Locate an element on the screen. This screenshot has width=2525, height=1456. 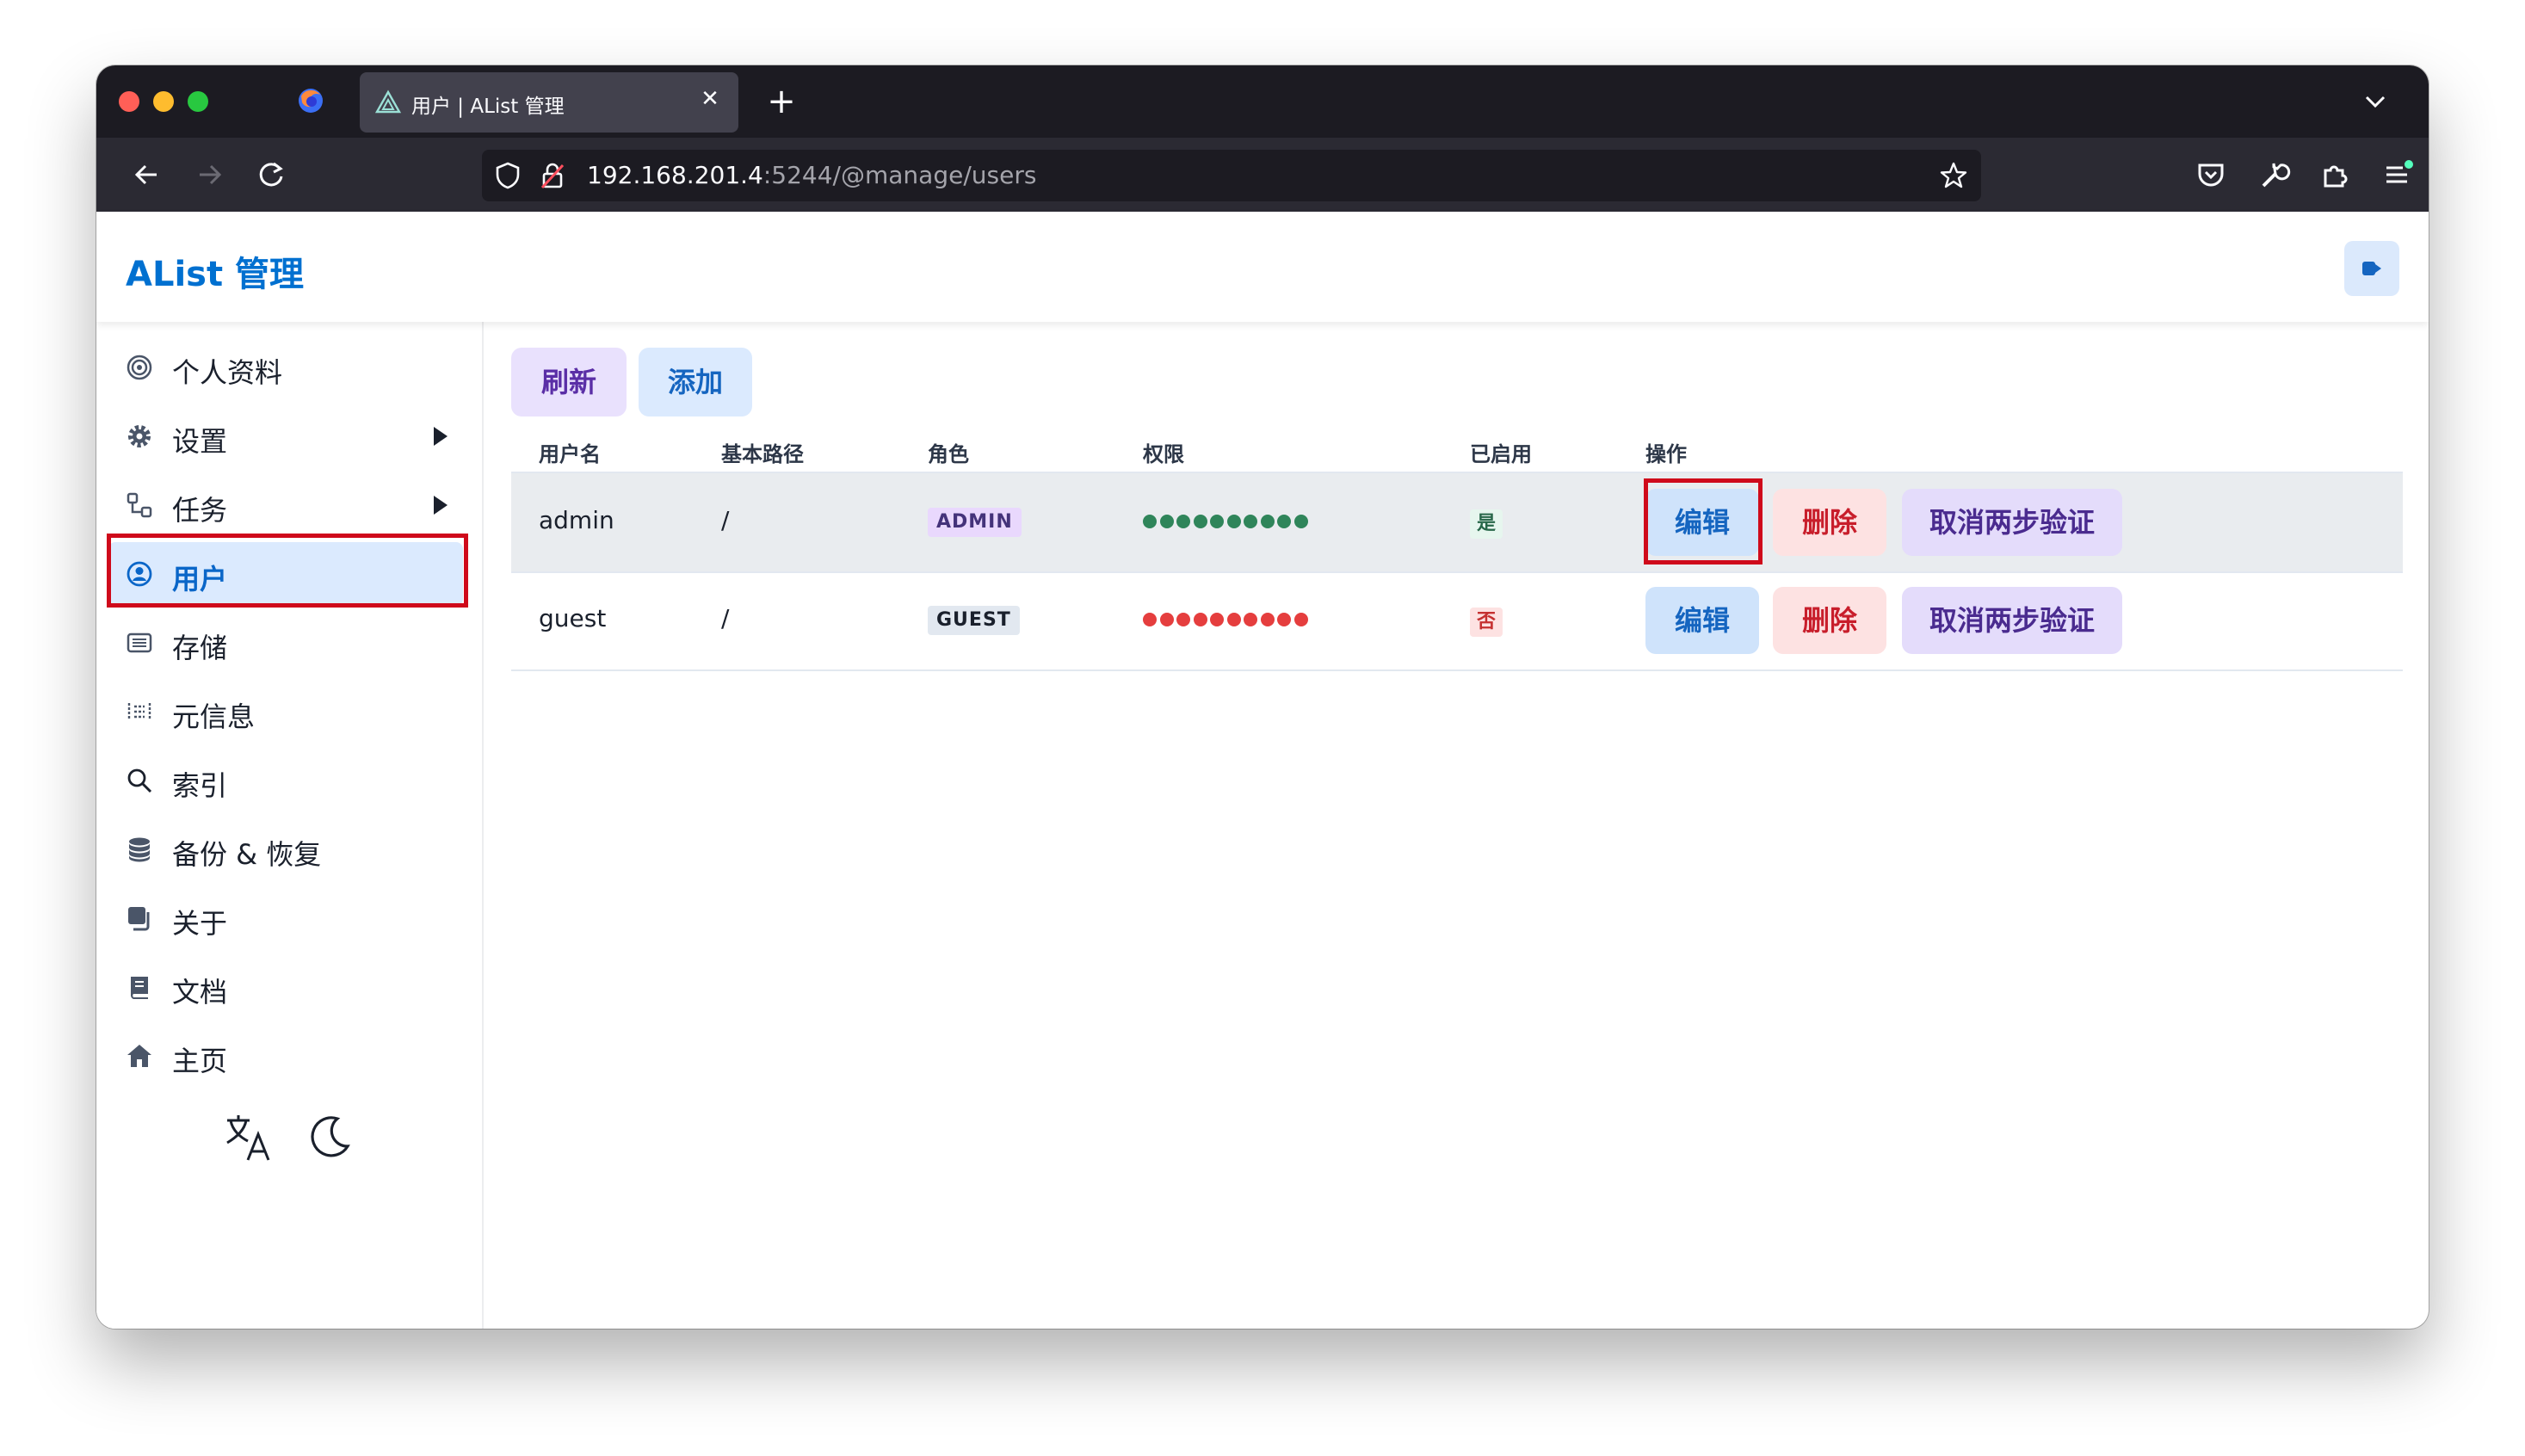
book-icon is located at coordinates (139, 988).